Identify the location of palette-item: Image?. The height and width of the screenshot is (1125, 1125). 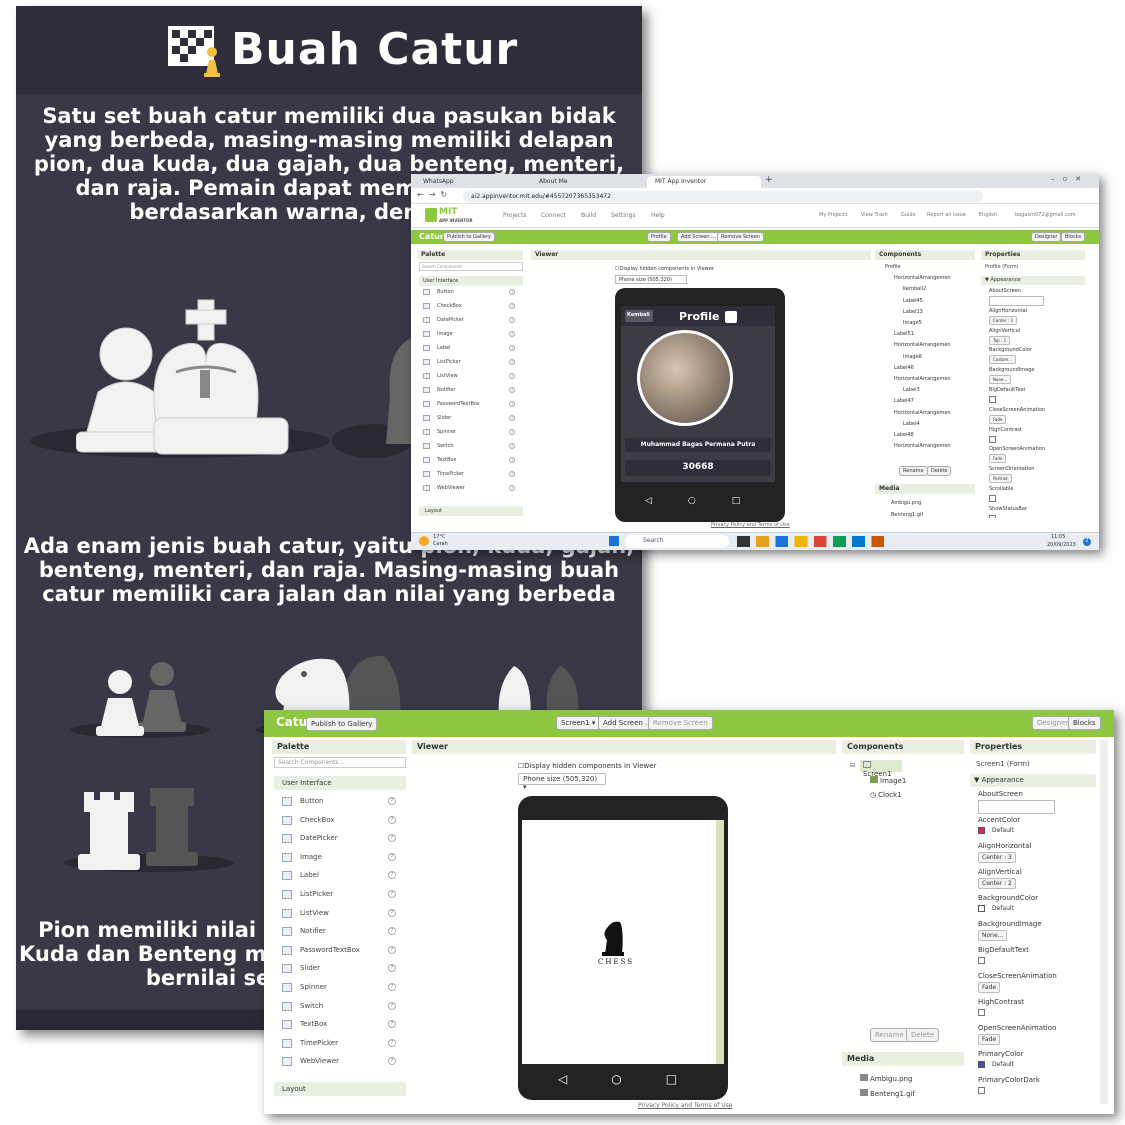
(339, 859).